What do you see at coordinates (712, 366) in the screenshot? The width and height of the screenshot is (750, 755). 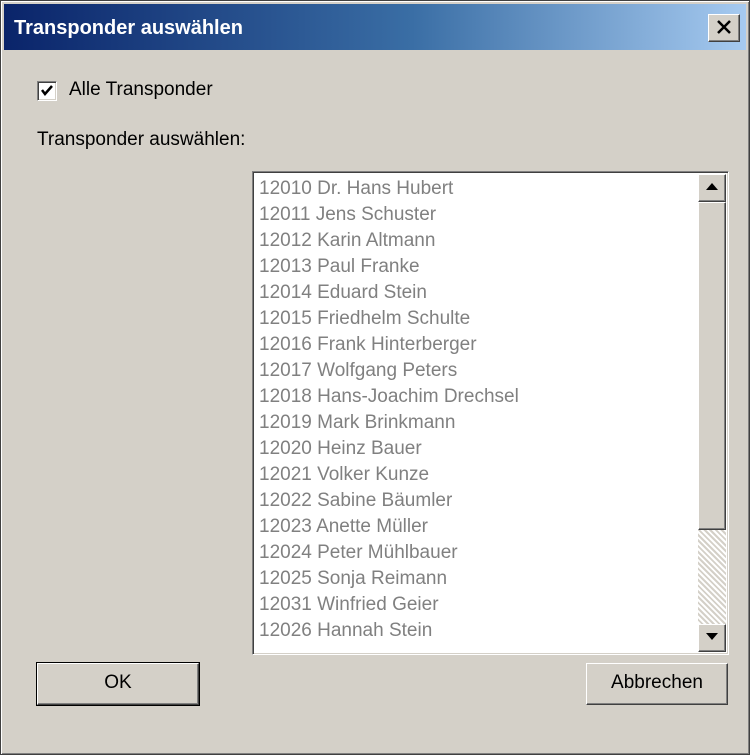 I see `scroll-thumb` at bounding box center [712, 366].